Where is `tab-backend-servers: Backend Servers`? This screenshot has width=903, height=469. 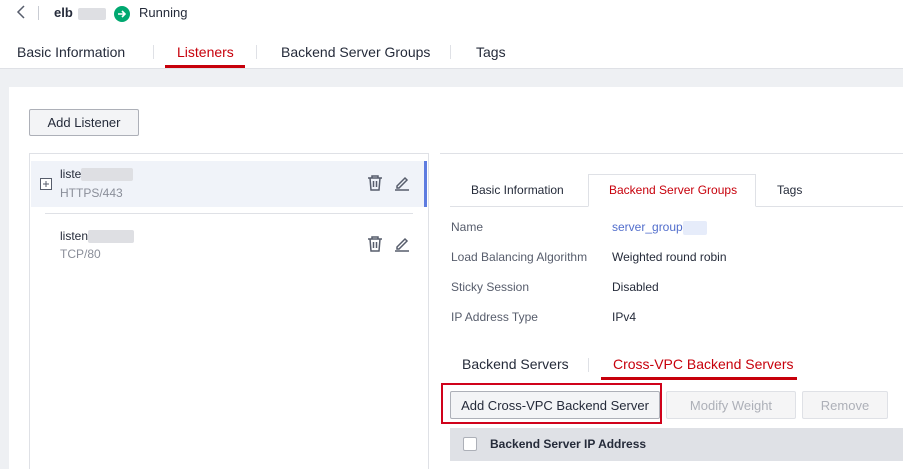 tab-backend-servers: Backend Servers is located at coordinates (515, 364).